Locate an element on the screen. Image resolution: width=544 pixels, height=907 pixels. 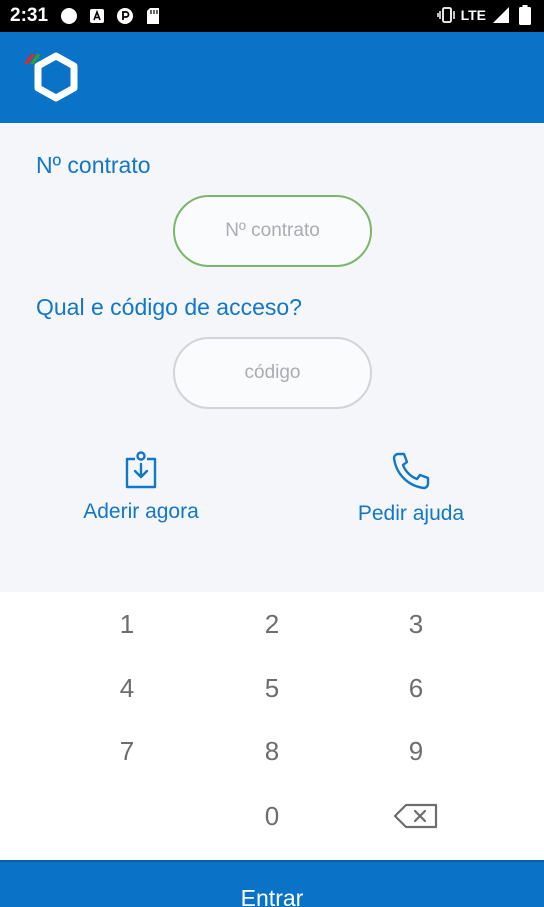
backspace-icon is located at coordinates (415, 816).